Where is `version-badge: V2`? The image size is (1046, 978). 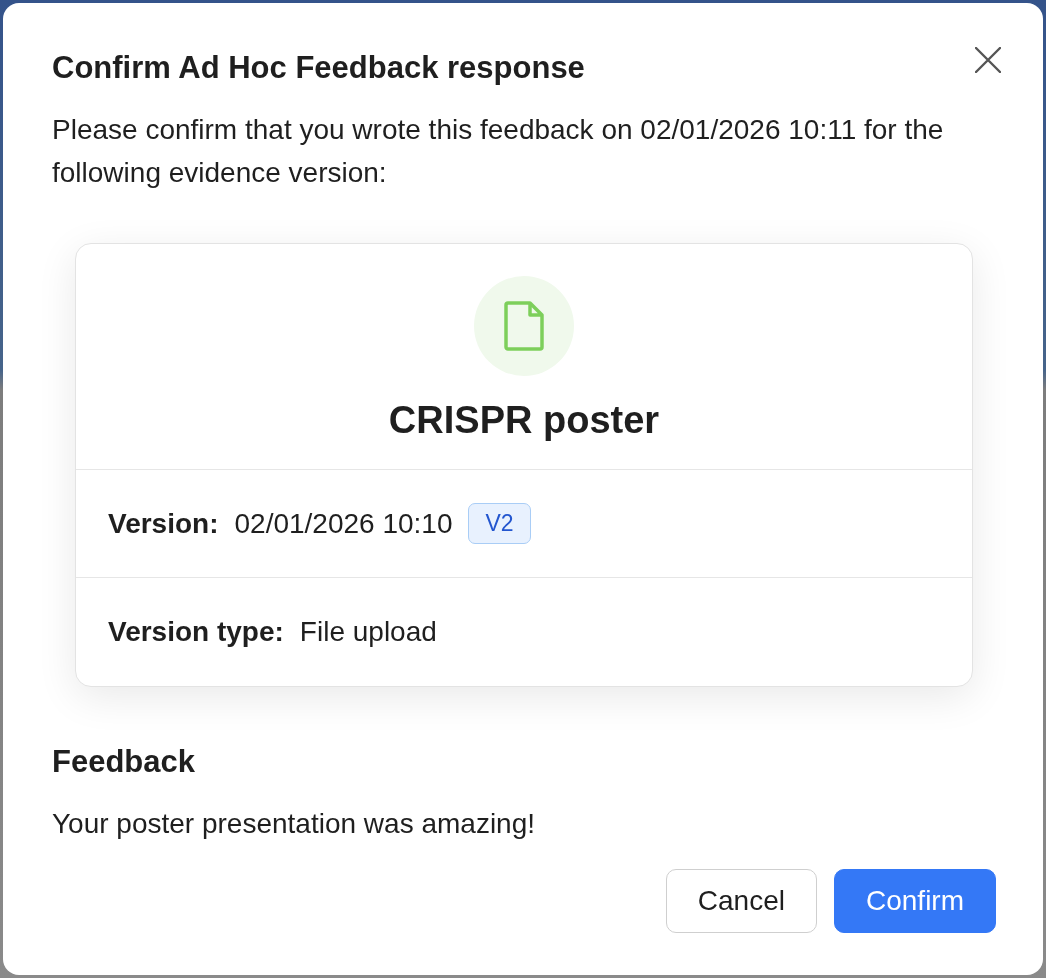 version-badge: V2 is located at coordinates (499, 523).